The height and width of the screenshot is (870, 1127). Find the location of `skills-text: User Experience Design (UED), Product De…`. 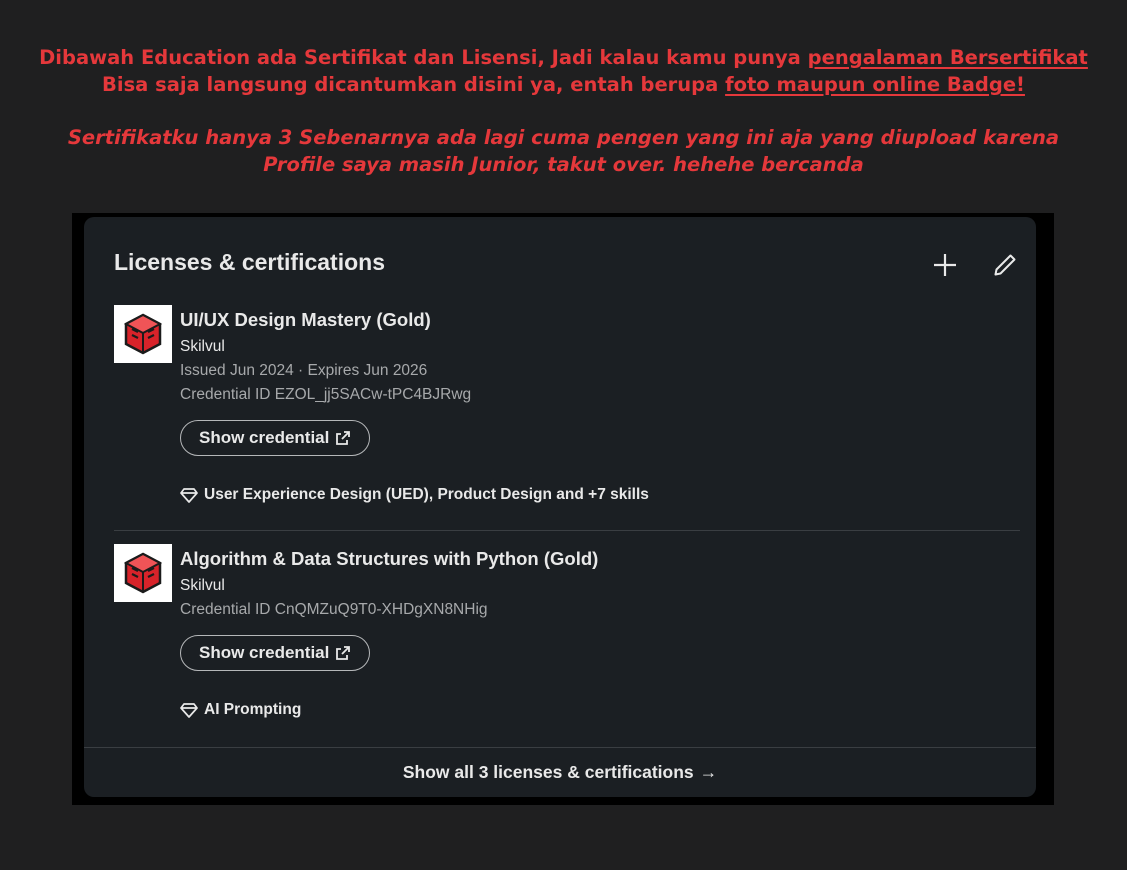

skills-text: User Experience Design (UED), Product De… is located at coordinates (426, 494).